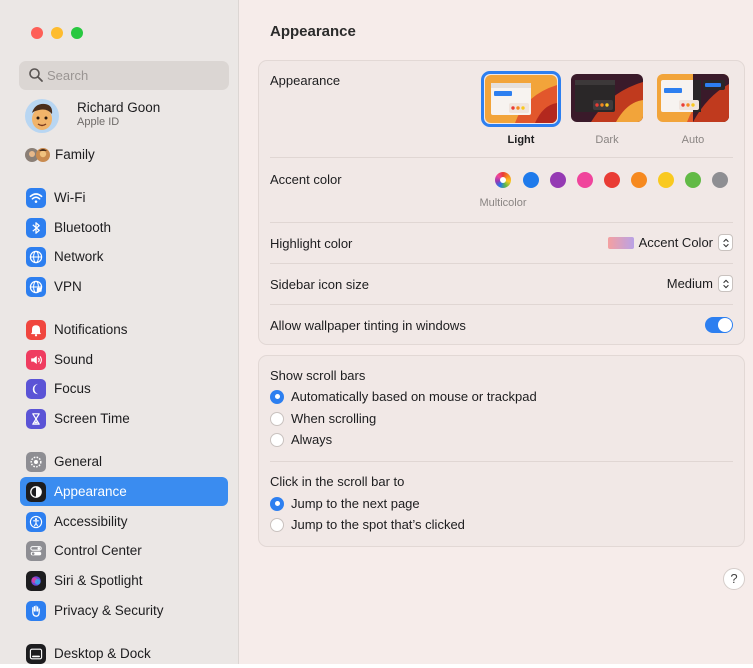  I want to click on highlight-color-value: Accent Color, so click(675, 242).